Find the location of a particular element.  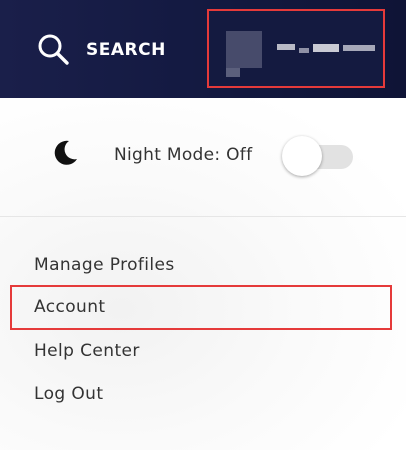

menu-item-log-out: Log Out is located at coordinates (68, 394).